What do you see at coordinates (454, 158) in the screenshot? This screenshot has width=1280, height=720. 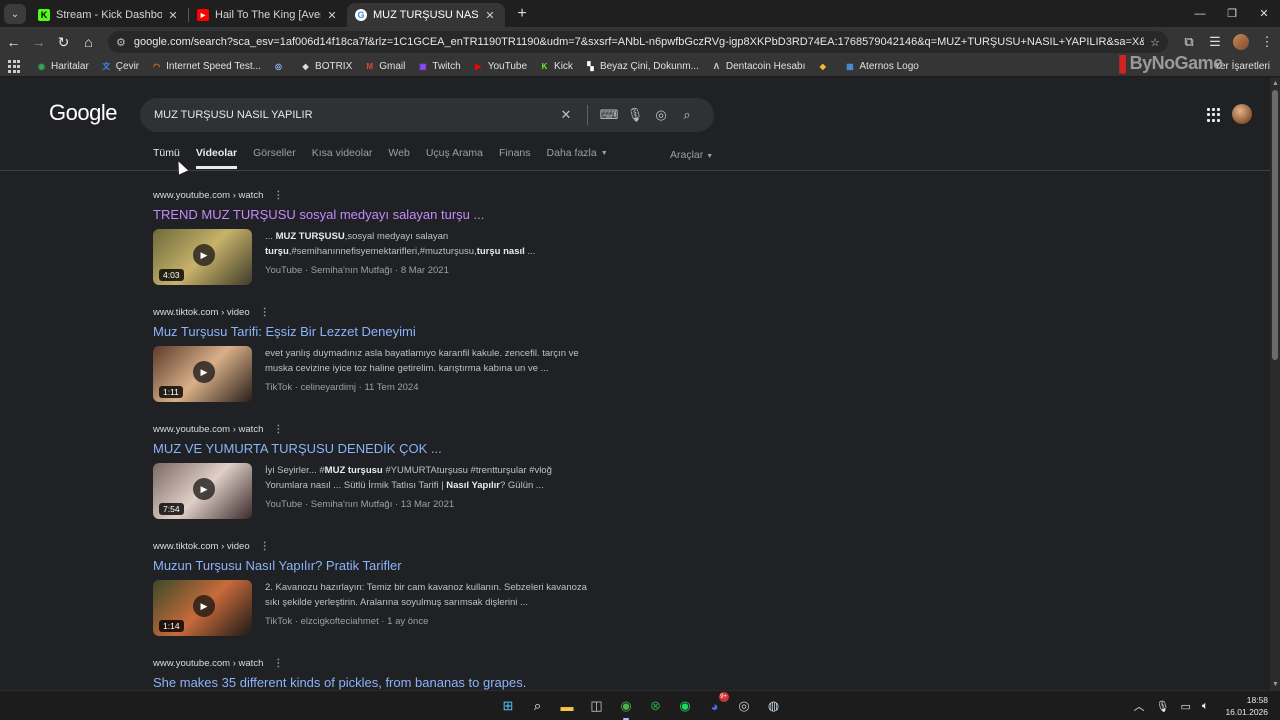 I see `tab-uçuş-arama: Uçuş Arama` at bounding box center [454, 158].